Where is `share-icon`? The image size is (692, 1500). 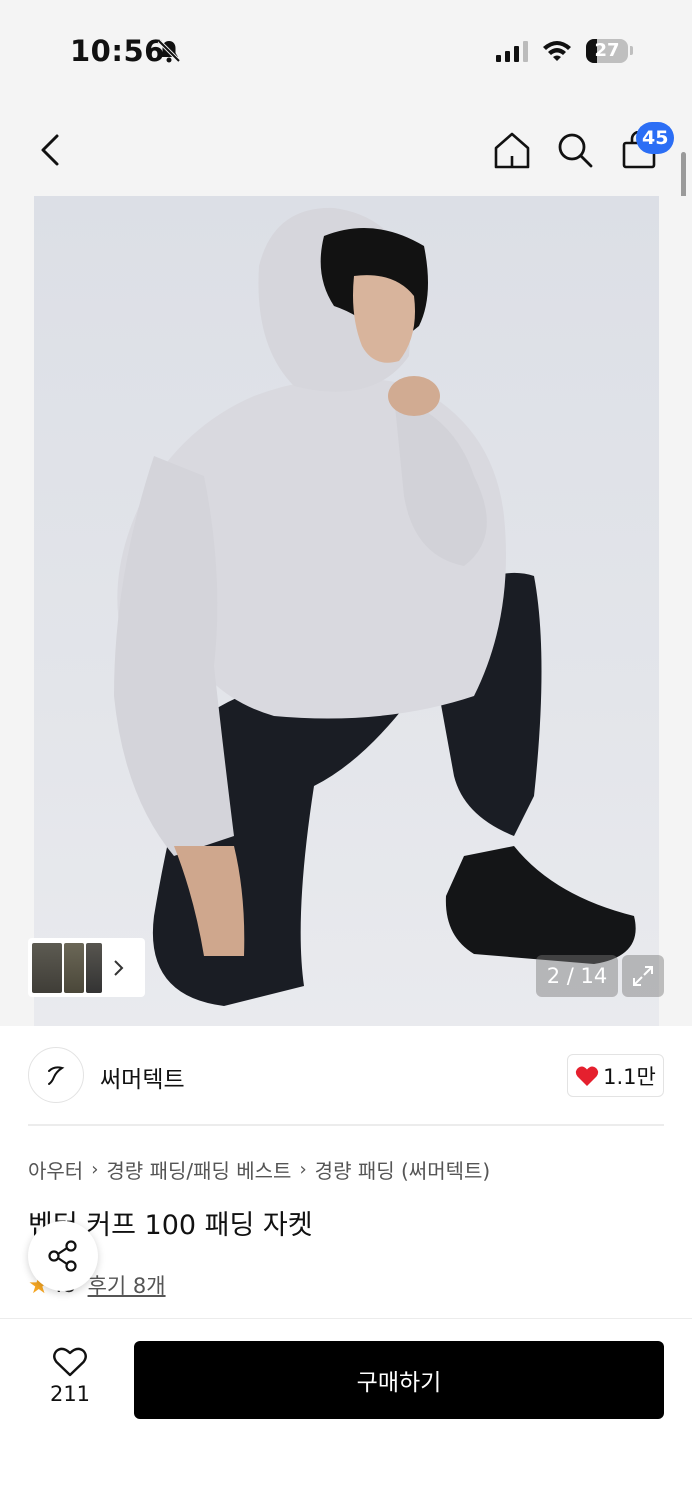 share-icon is located at coordinates (62, 1256).